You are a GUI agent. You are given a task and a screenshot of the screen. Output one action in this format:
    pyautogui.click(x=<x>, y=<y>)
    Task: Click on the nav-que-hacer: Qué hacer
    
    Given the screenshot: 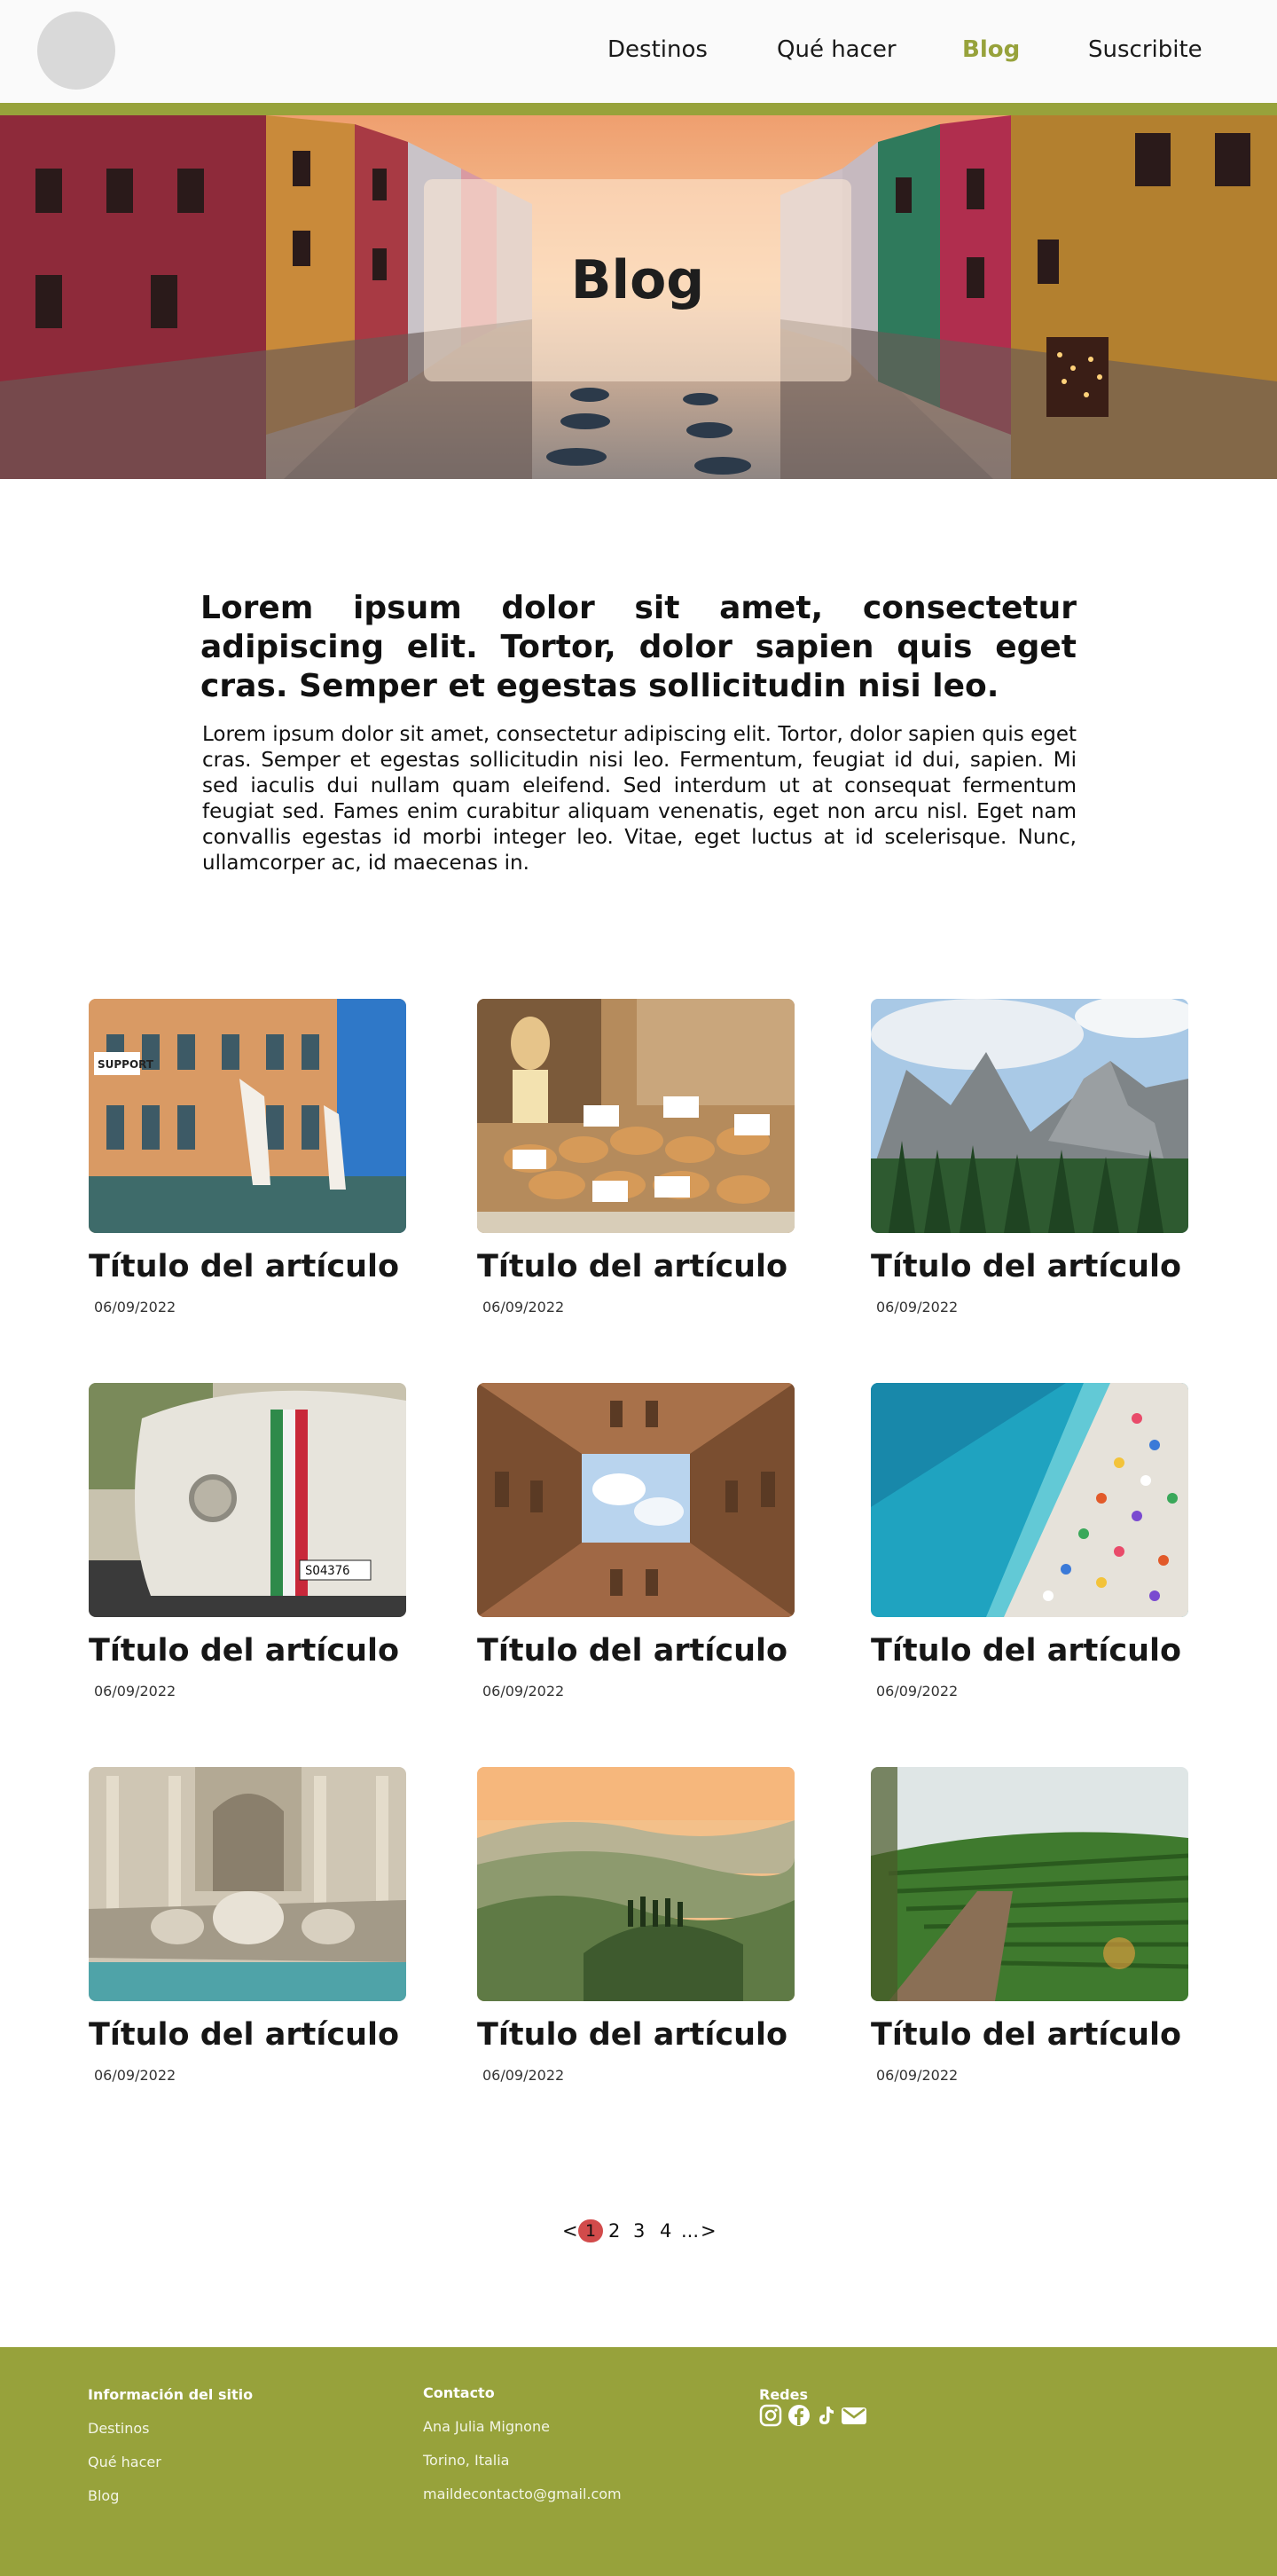 What is the action you would take?
    pyautogui.click(x=837, y=49)
    